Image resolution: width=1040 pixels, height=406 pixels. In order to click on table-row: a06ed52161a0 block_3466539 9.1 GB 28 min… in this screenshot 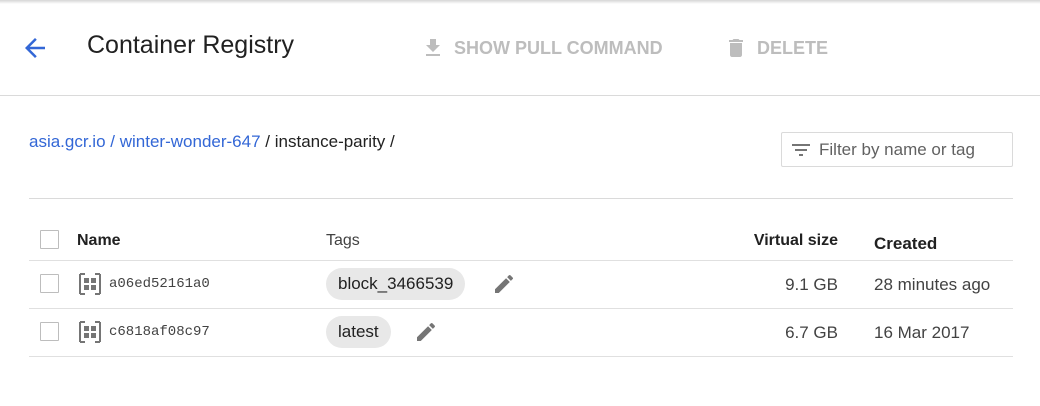, I will do `click(521, 285)`.